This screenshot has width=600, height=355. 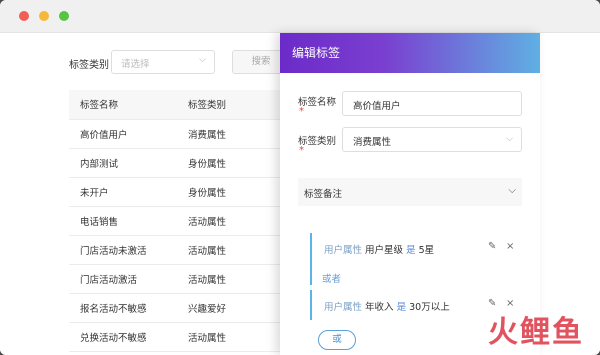 I want to click on close-window-button, so click(x=24, y=16).